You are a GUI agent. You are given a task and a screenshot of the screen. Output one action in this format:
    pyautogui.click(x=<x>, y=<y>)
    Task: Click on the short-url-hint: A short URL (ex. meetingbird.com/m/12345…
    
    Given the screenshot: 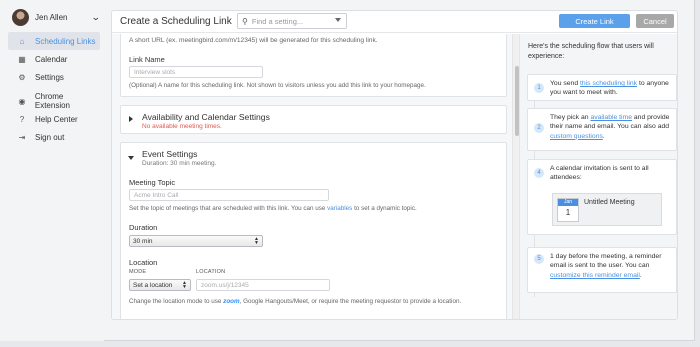 What is the action you would take?
    pyautogui.click(x=253, y=40)
    